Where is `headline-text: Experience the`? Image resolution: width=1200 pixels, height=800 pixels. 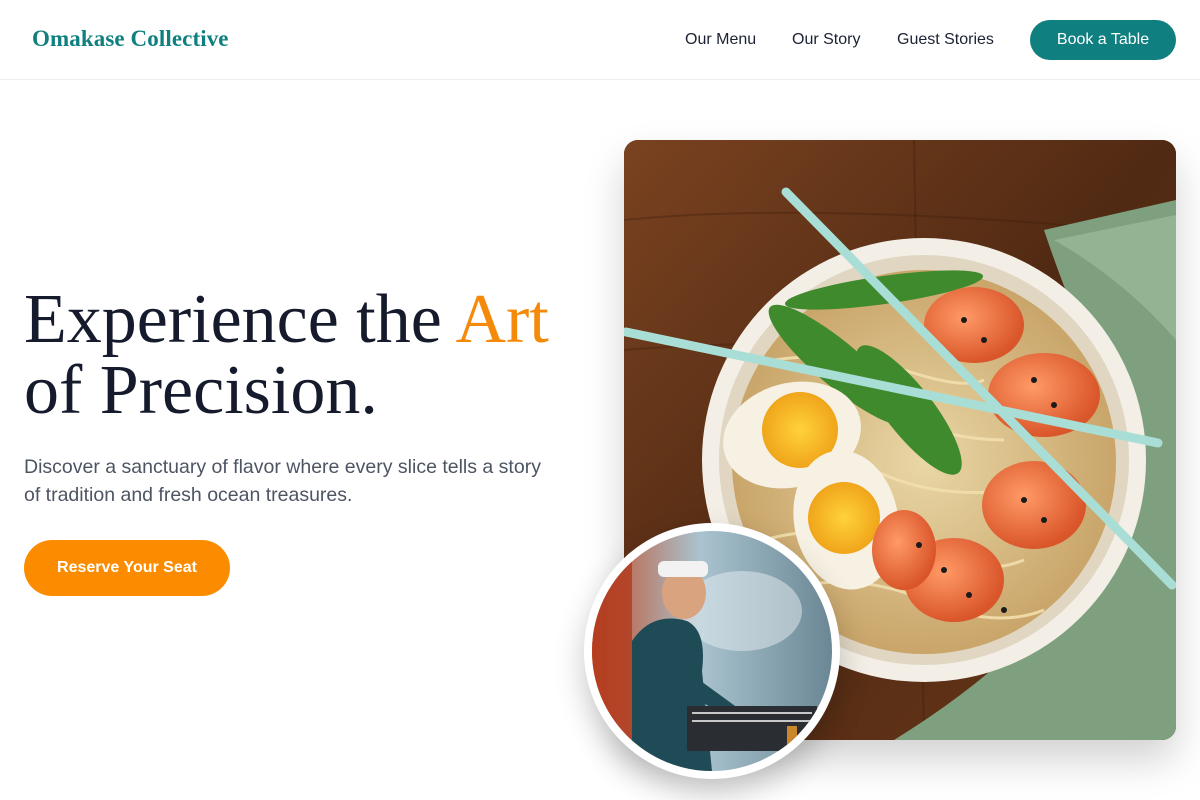
headline-text: Experience the is located at coordinates (240, 319).